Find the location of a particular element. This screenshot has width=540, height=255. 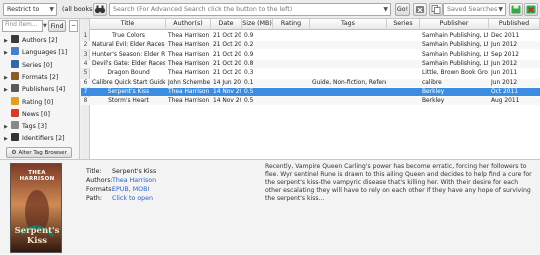

tag-category-item: ▶ Authors [2] is located at coordinates (41, 41).